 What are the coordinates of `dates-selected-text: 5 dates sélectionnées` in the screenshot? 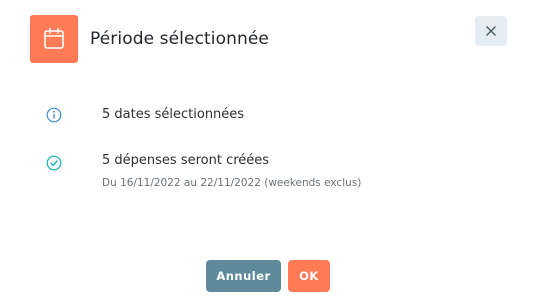 It's located at (173, 114).